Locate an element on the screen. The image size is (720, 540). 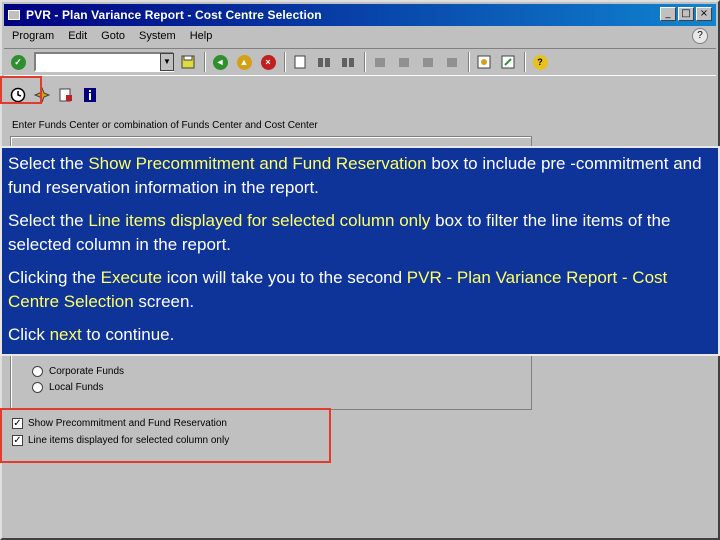
last-page-button is located at coordinates (452, 62).